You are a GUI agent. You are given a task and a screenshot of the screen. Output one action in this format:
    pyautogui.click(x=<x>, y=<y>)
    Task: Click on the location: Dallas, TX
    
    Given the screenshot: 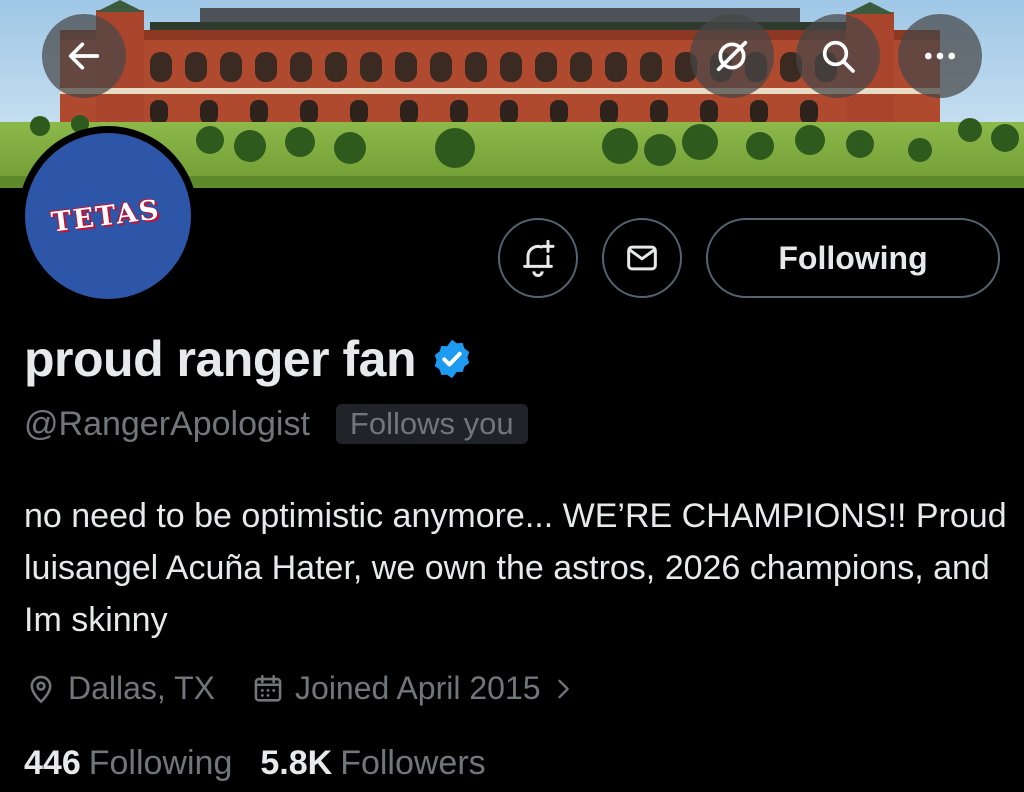 What is the action you would take?
    pyautogui.click(x=119, y=688)
    